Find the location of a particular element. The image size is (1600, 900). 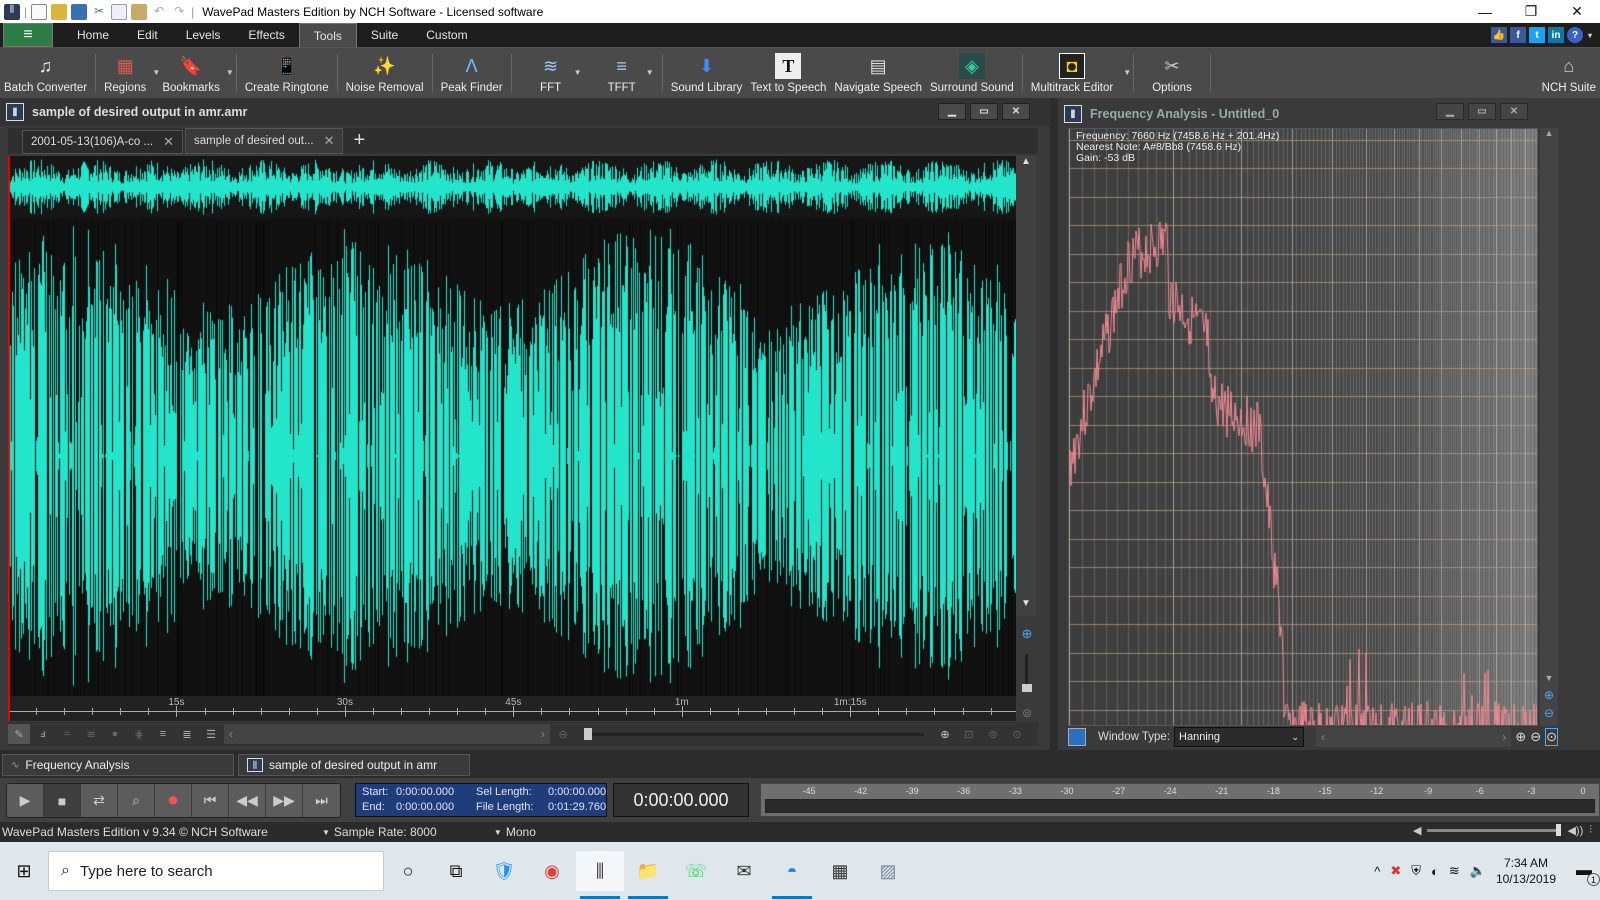

start-button: ⊞ is located at coordinates (24, 871).